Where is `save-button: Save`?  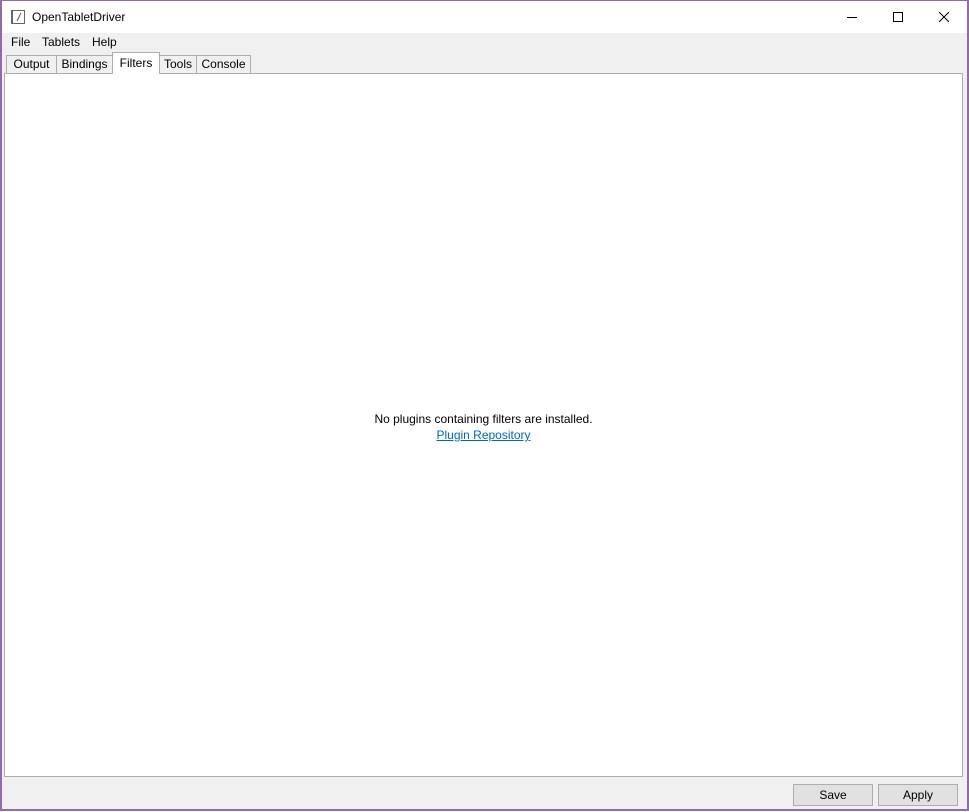 save-button: Save is located at coordinates (833, 795).